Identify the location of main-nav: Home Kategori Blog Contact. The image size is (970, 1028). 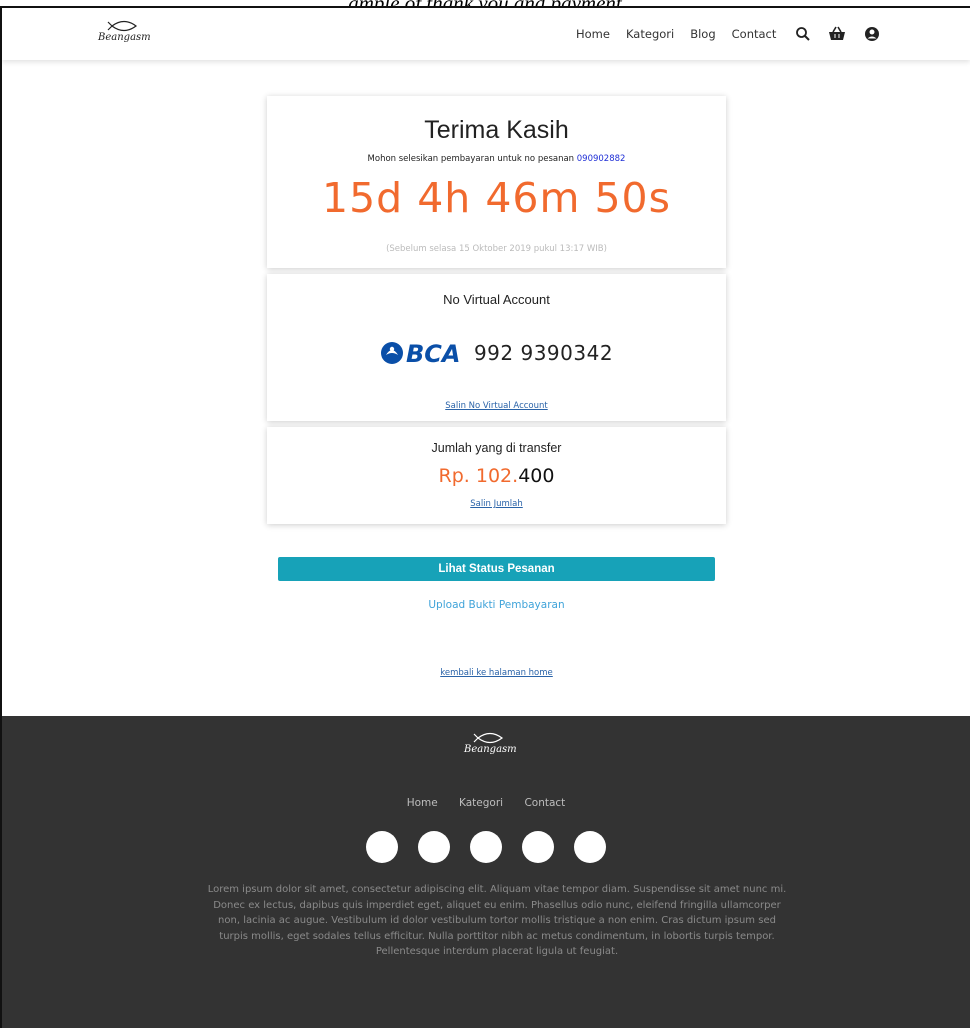
(684, 34).